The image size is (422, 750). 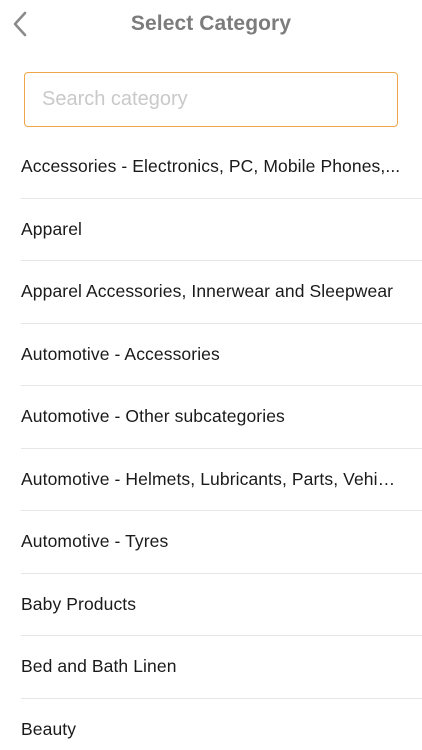 What do you see at coordinates (221, 542) in the screenshot?
I see `list-item: Automotive - Tyres` at bounding box center [221, 542].